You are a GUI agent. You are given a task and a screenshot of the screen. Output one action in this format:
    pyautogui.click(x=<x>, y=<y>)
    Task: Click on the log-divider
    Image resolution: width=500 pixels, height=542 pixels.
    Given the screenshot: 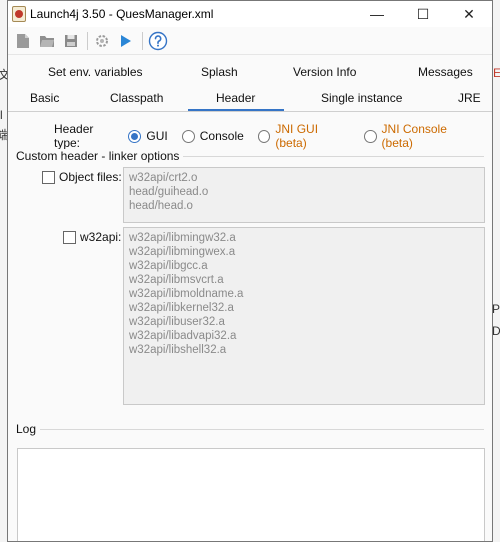 What is the action you would take?
    pyautogui.click(x=250, y=429)
    